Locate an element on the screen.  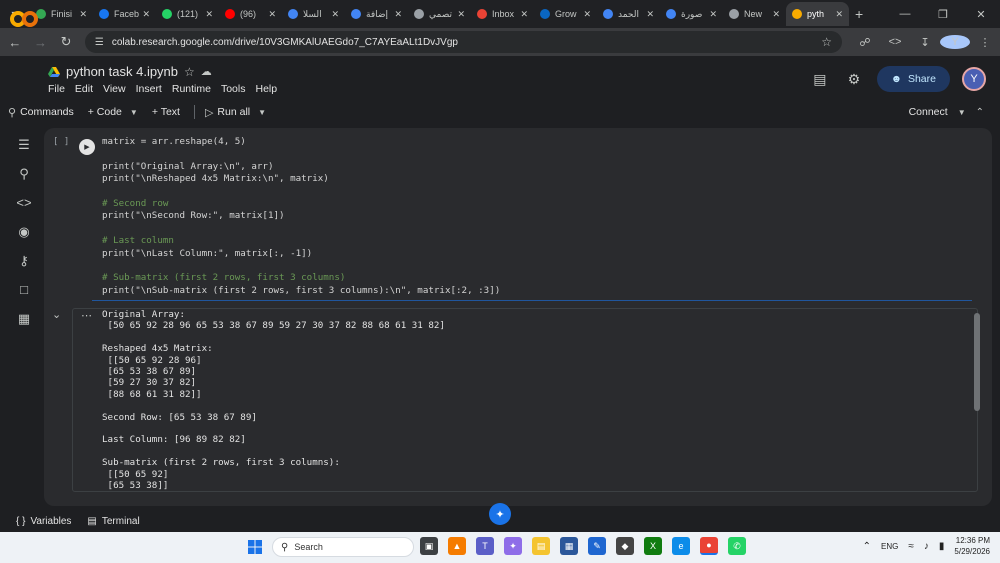
variables-inspector-icon: ◉ is located at coordinates (24, 231).